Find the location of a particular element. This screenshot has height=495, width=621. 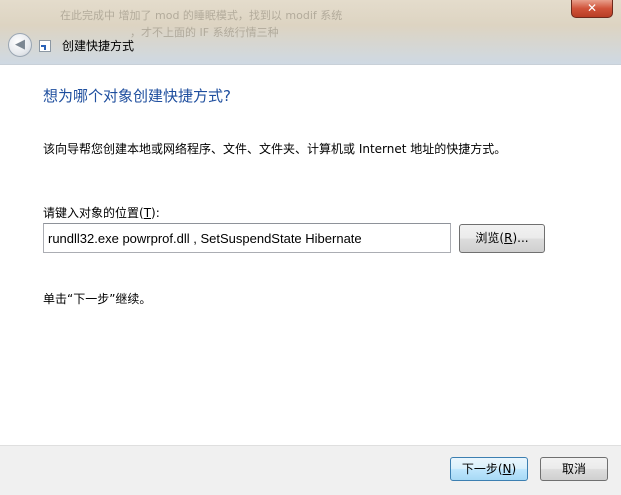

location-hotkey: T is located at coordinates (147, 213).